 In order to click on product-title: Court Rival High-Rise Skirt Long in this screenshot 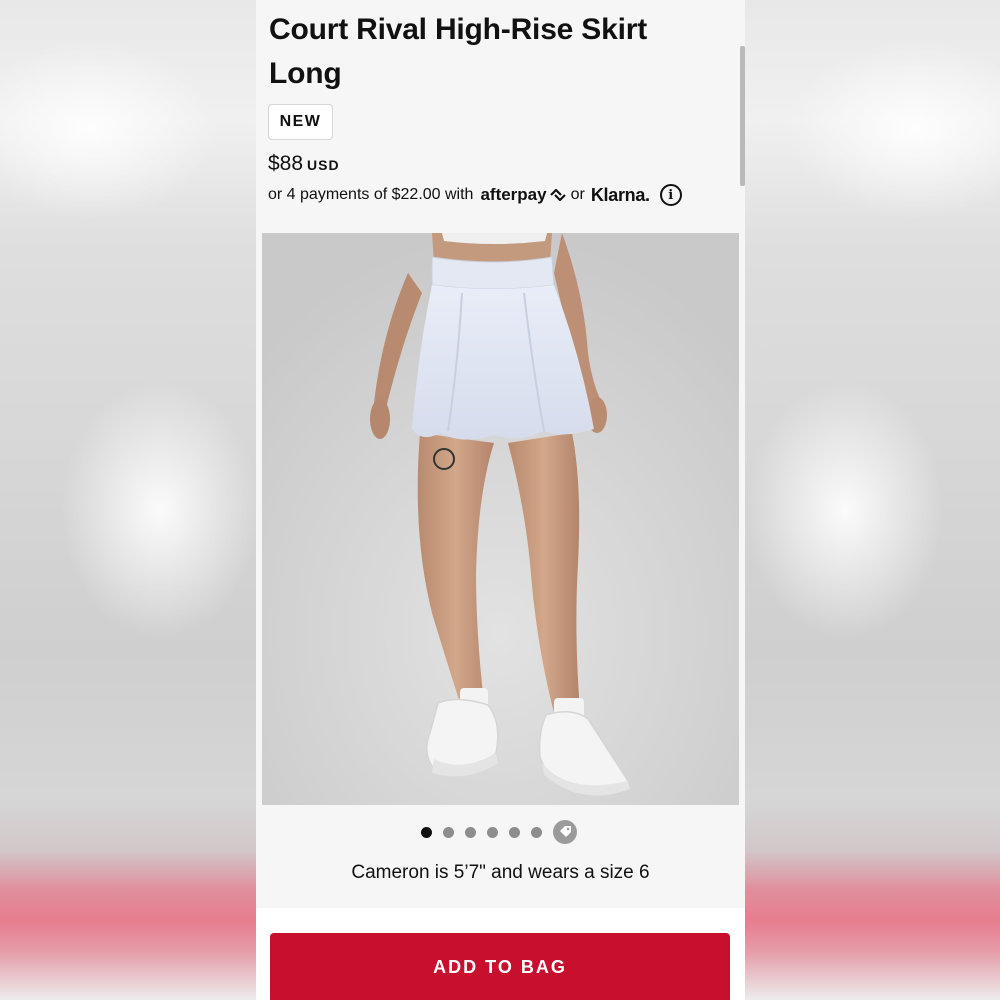, I will do `click(458, 51)`.